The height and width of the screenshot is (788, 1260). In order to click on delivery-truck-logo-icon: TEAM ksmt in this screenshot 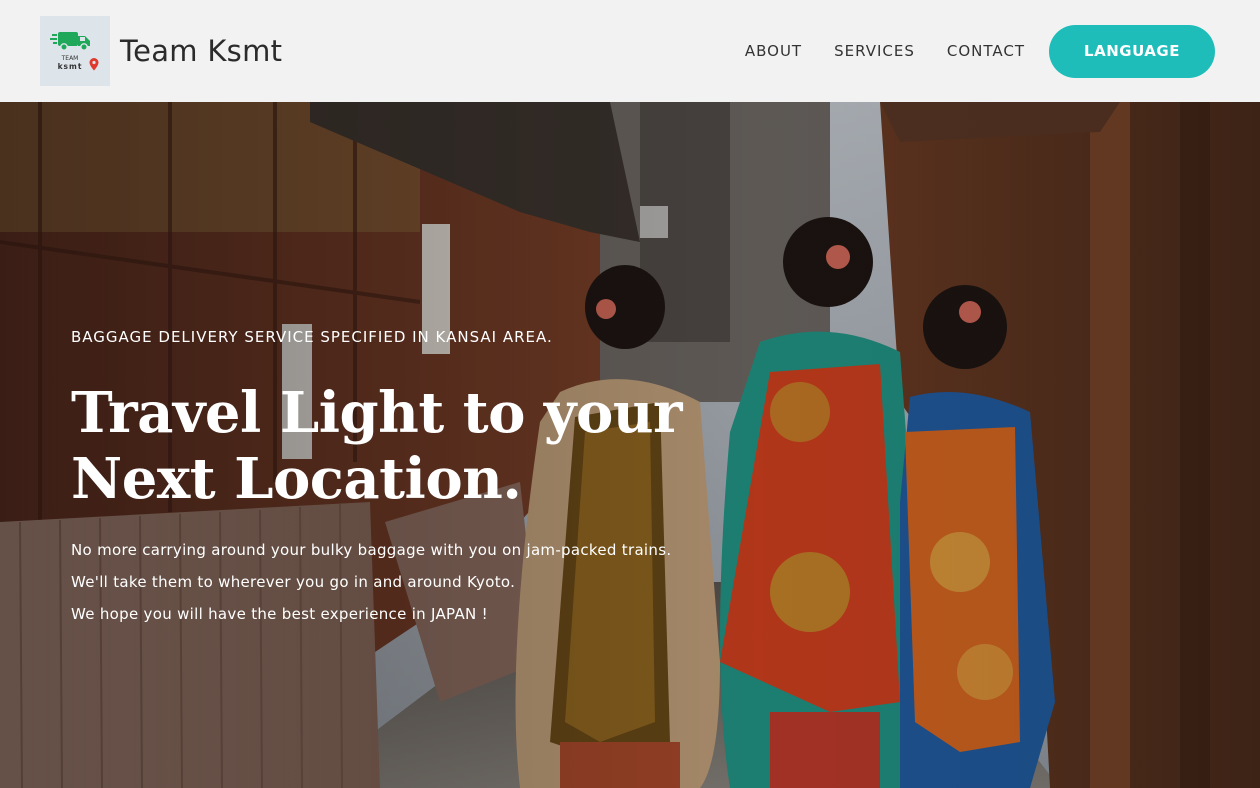, I will do `click(74, 51)`.